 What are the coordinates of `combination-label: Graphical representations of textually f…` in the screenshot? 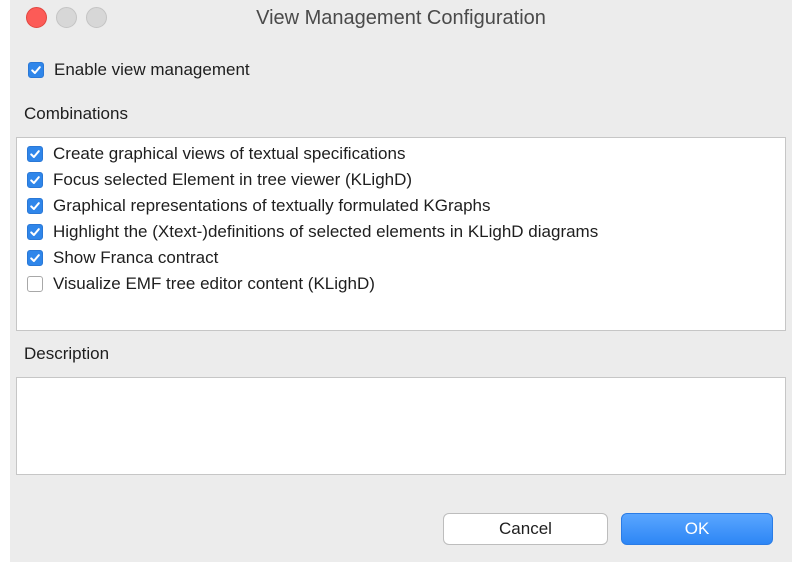 It's located at (272, 205).